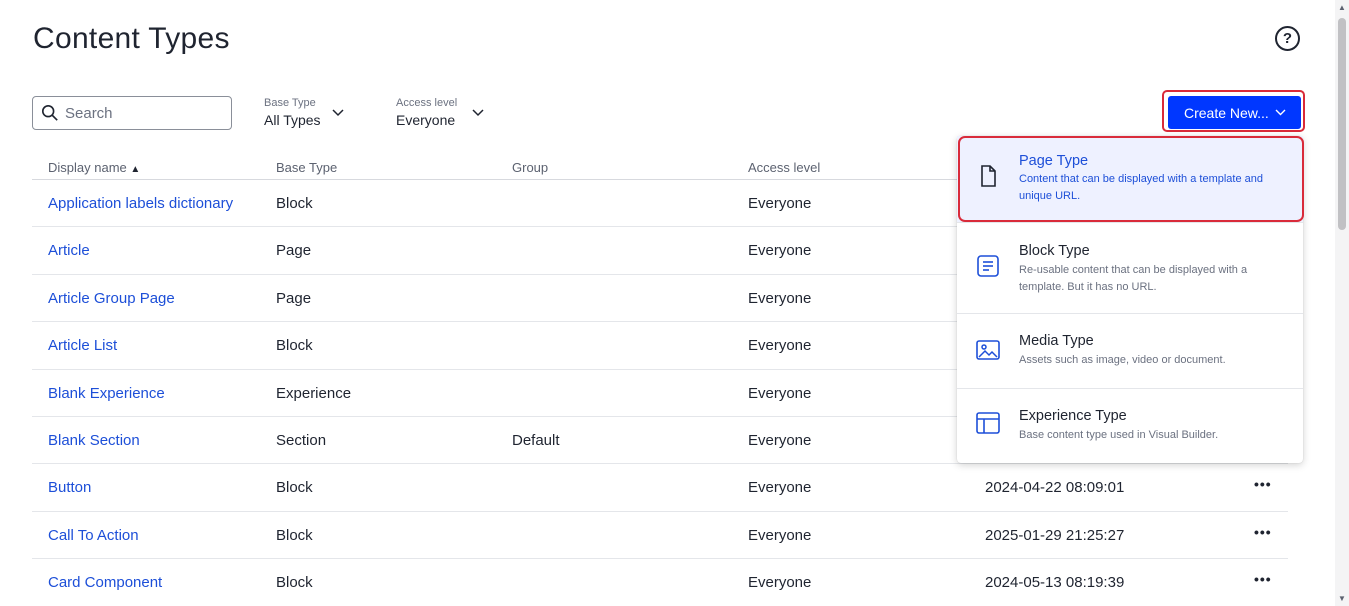 The height and width of the screenshot is (606, 1349). I want to click on scroll-down-icon: ▼, so click(1342, 598).